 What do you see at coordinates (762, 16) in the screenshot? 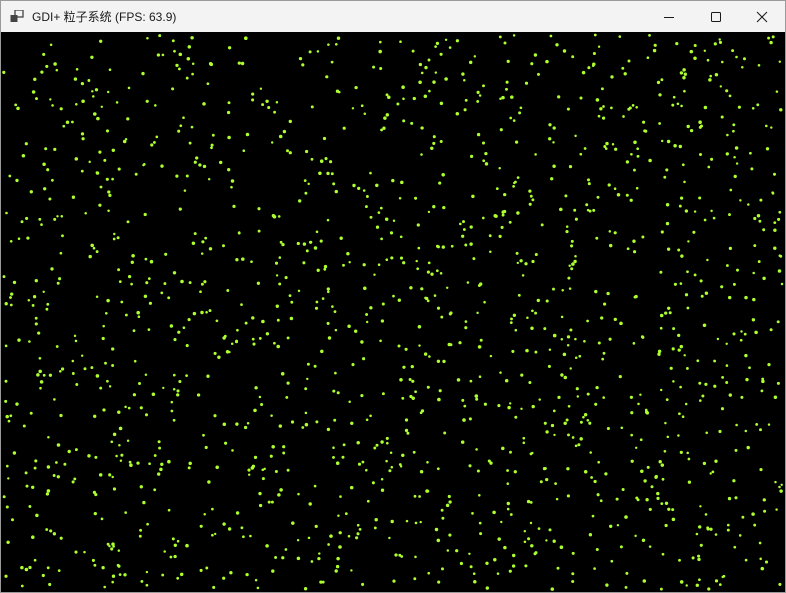
I see `close-button` at bounding box center [762, 16].